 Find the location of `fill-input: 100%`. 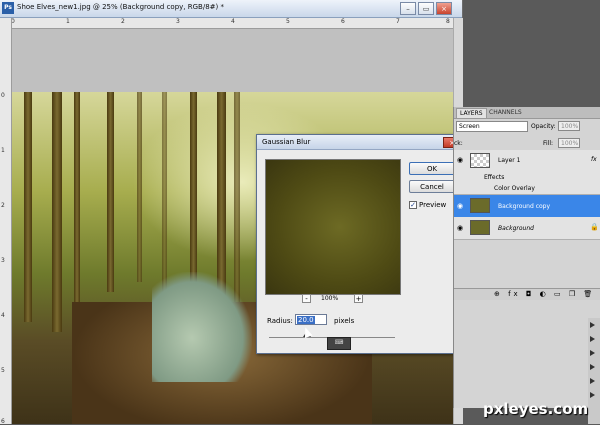

fill-input: 100% is located at coordinates (569, 143).